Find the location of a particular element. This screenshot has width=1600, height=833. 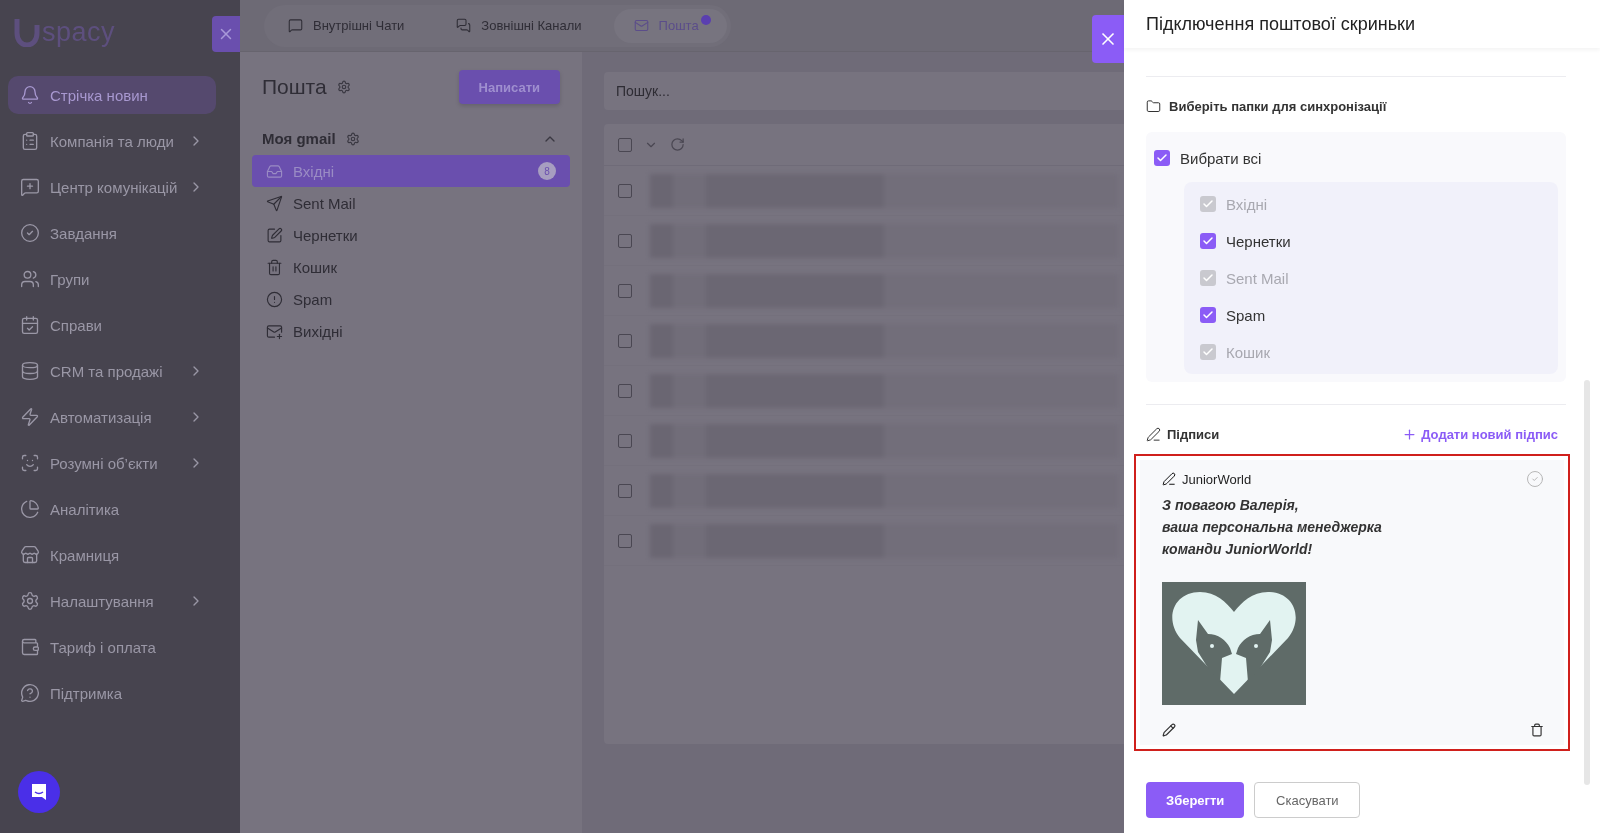

checkbox-label: Чернетки is located at coordinates (1258, 241).